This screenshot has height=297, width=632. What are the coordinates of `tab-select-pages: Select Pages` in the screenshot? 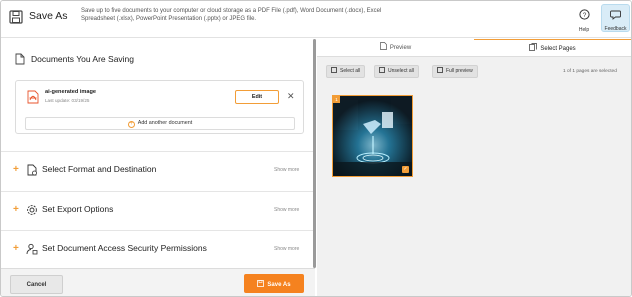 It's located at (552, 48).